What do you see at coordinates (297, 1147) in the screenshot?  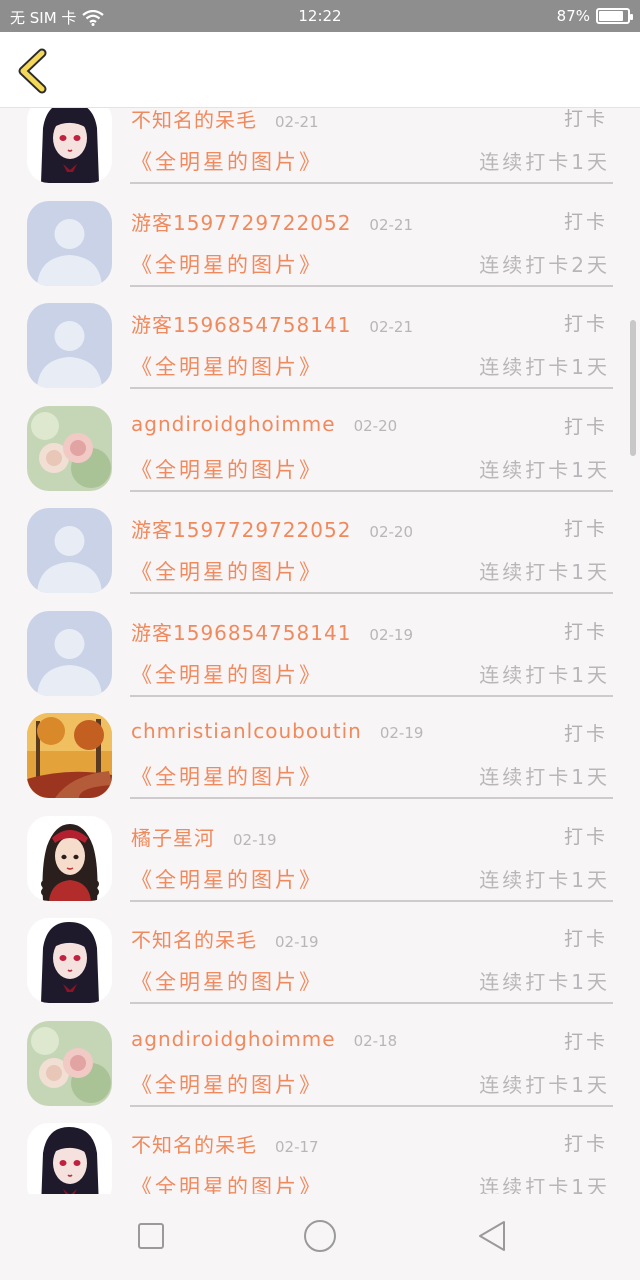 I see `checkin-date: 02-17` at bounding box center [297, 1147].